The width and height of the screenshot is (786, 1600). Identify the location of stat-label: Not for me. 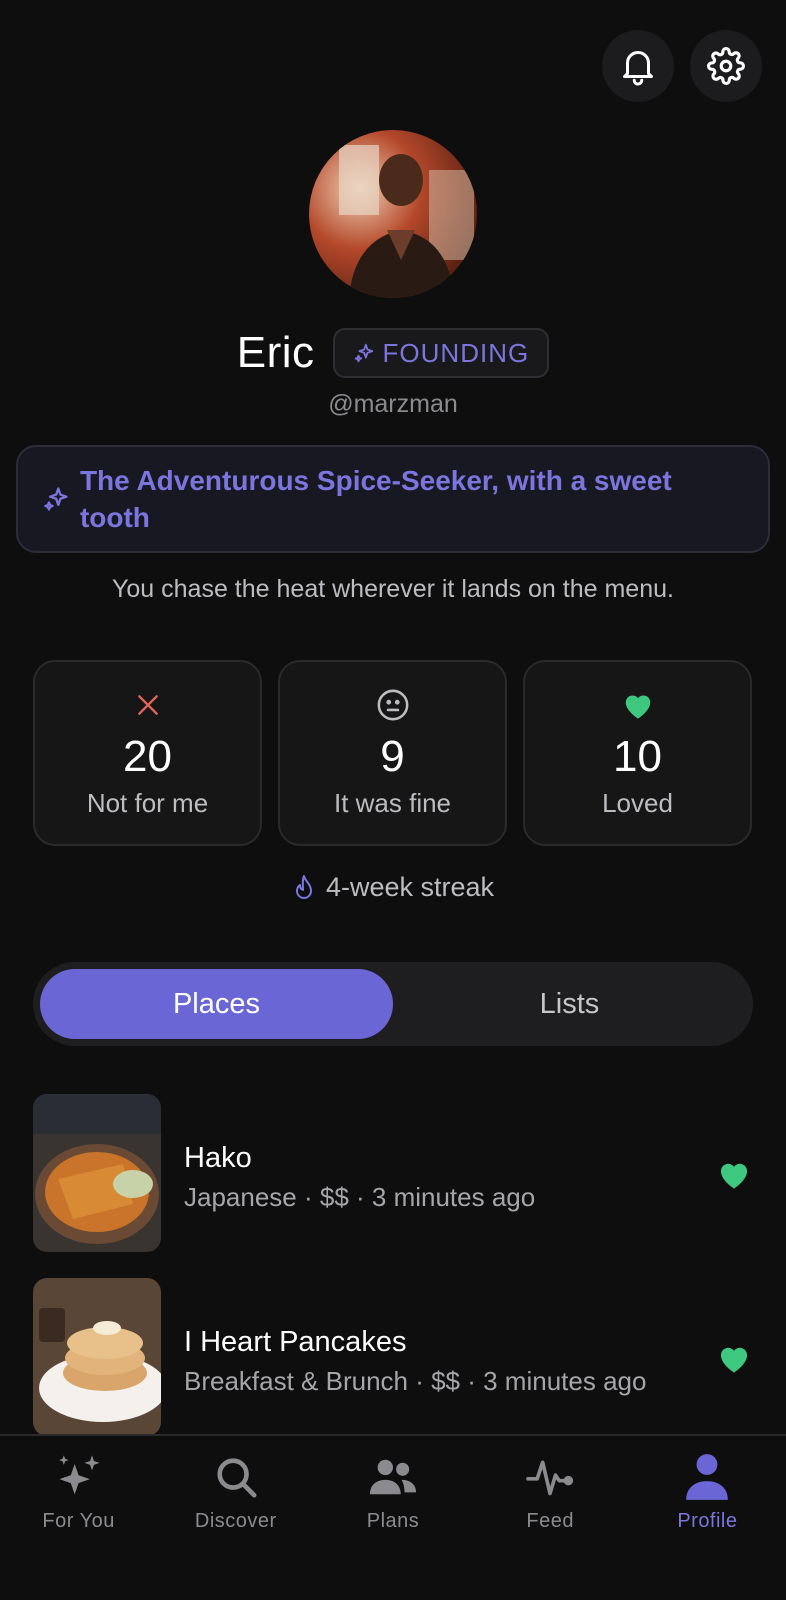
(147, 803).